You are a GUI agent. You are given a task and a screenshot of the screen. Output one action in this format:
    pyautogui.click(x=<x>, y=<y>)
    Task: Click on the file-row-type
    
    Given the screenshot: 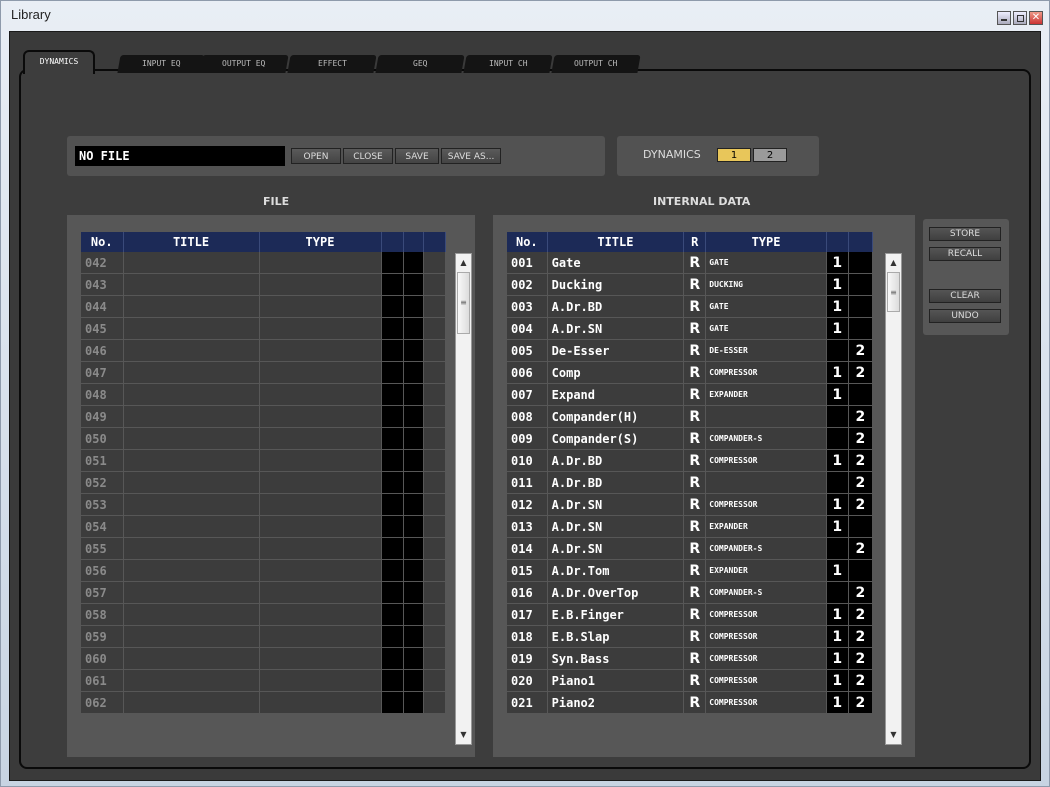 What is the action you would take?
    pyautogui.click(x=320, y=680)
    